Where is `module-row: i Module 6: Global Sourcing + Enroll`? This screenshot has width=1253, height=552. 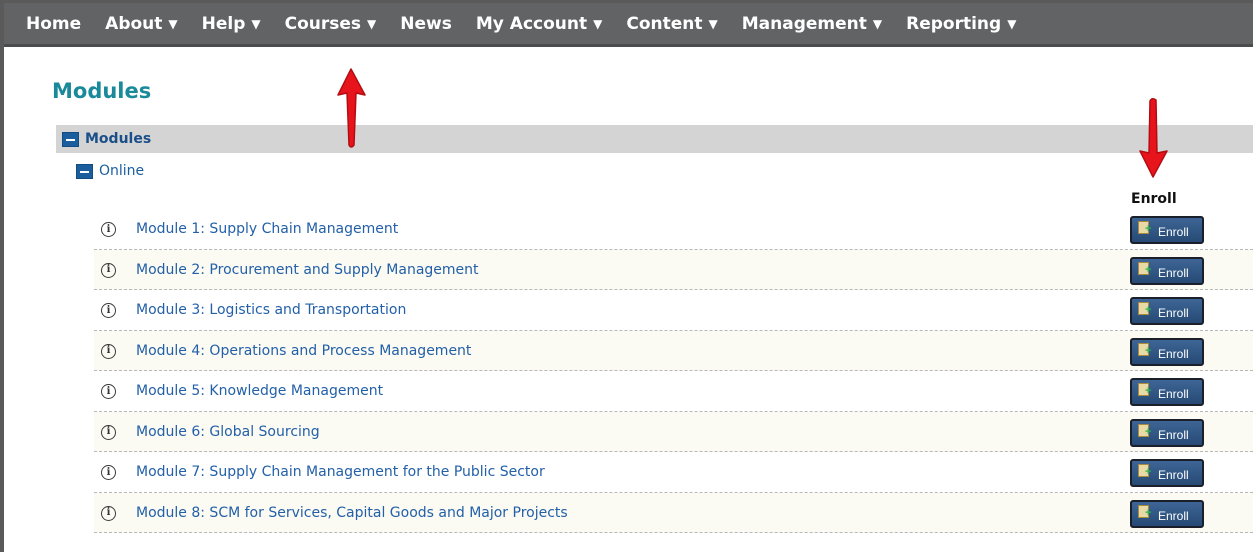 module-row: i Module 6: Global Sourcing + Enroll is located at coordinates (673, 431).